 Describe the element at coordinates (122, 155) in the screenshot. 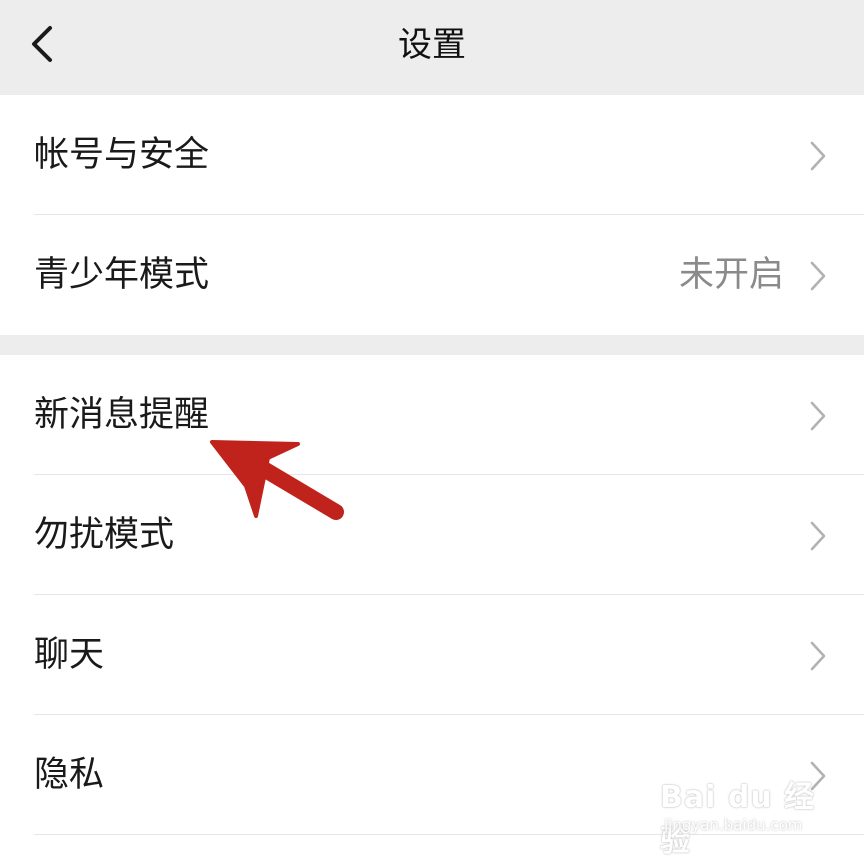

I see `settings-item-label: 帐号与安全` at that location.